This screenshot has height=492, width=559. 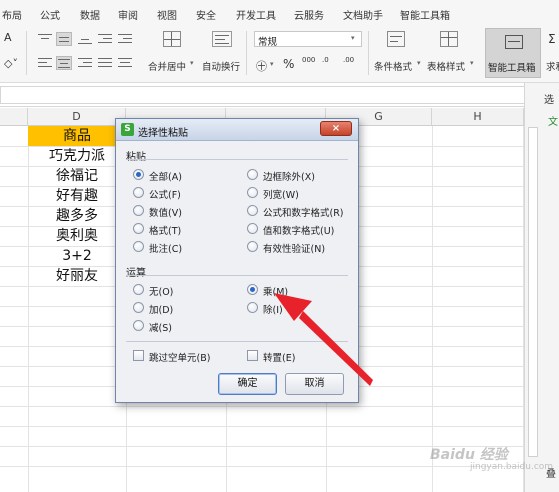 I want to click on cell-product: 趣多多, so click(x=77, y=216).